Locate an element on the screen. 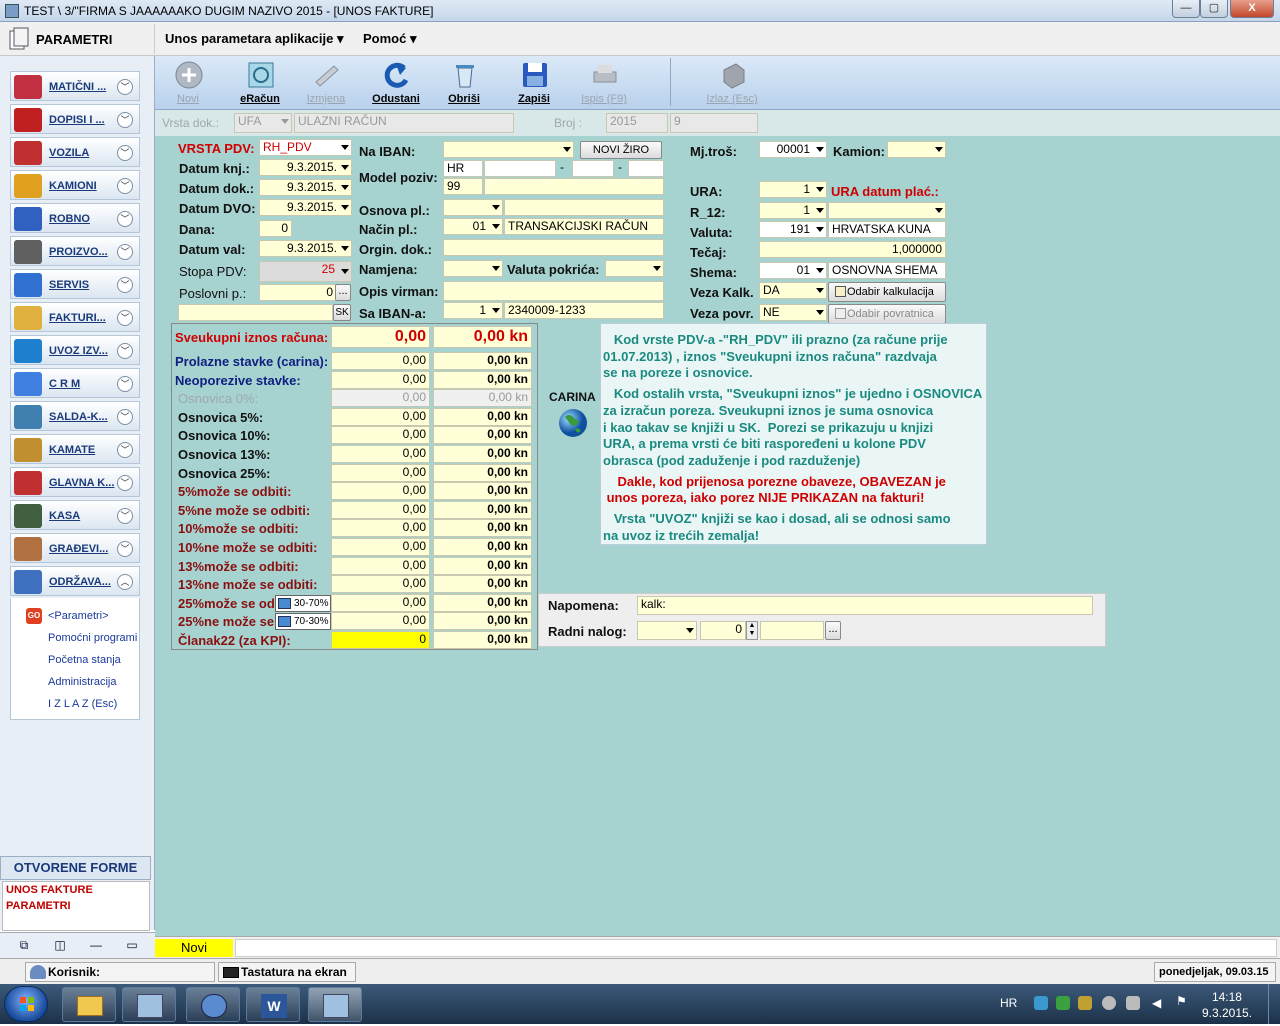 The image size is (1280, 1026). godina-field: 2015 is located at coordinates (637, 123).